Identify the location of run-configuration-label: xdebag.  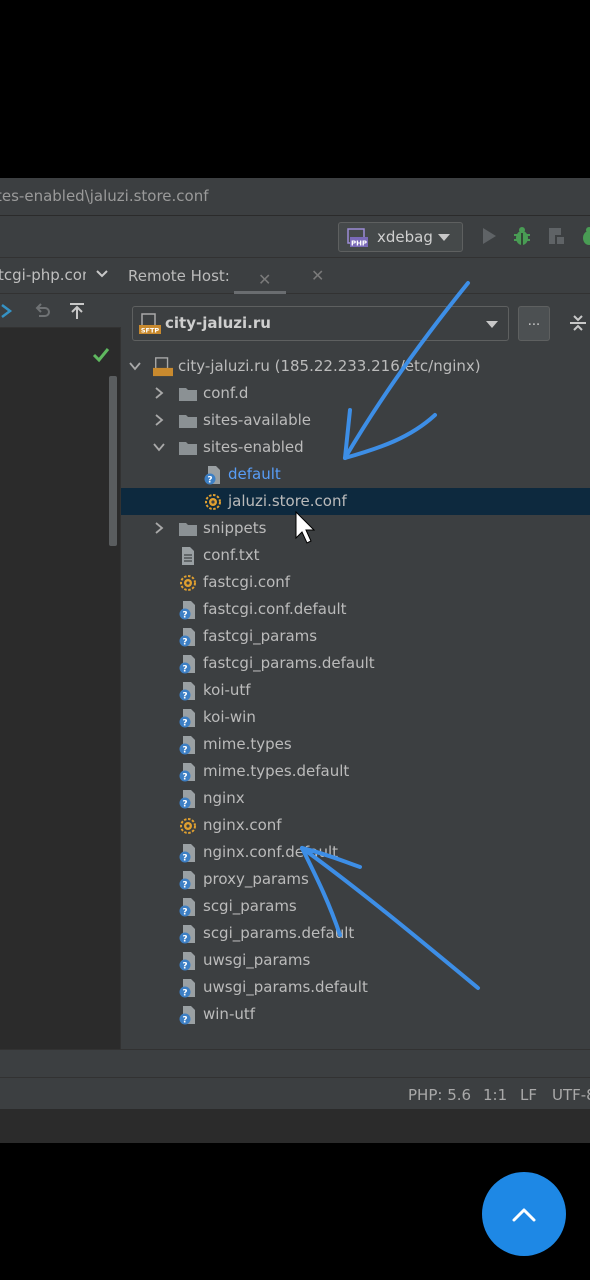
(405, 237).